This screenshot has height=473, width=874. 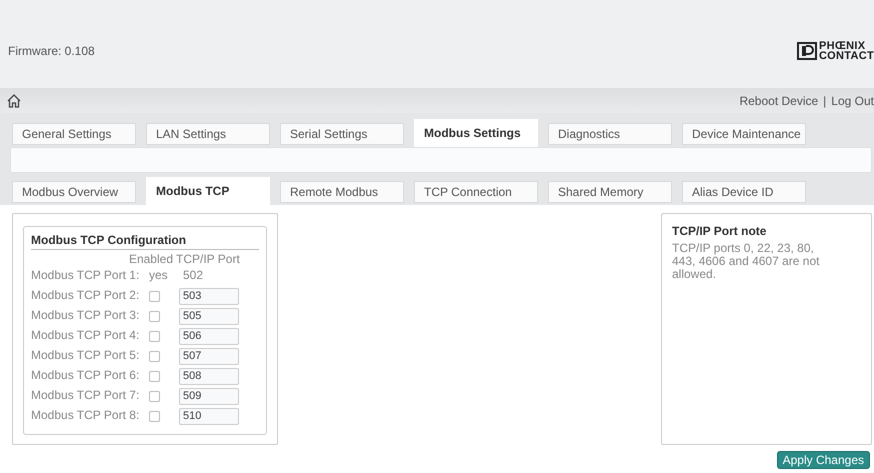 I want to click on note-title: TCP/IP Port note, so click(x=720, y=231).